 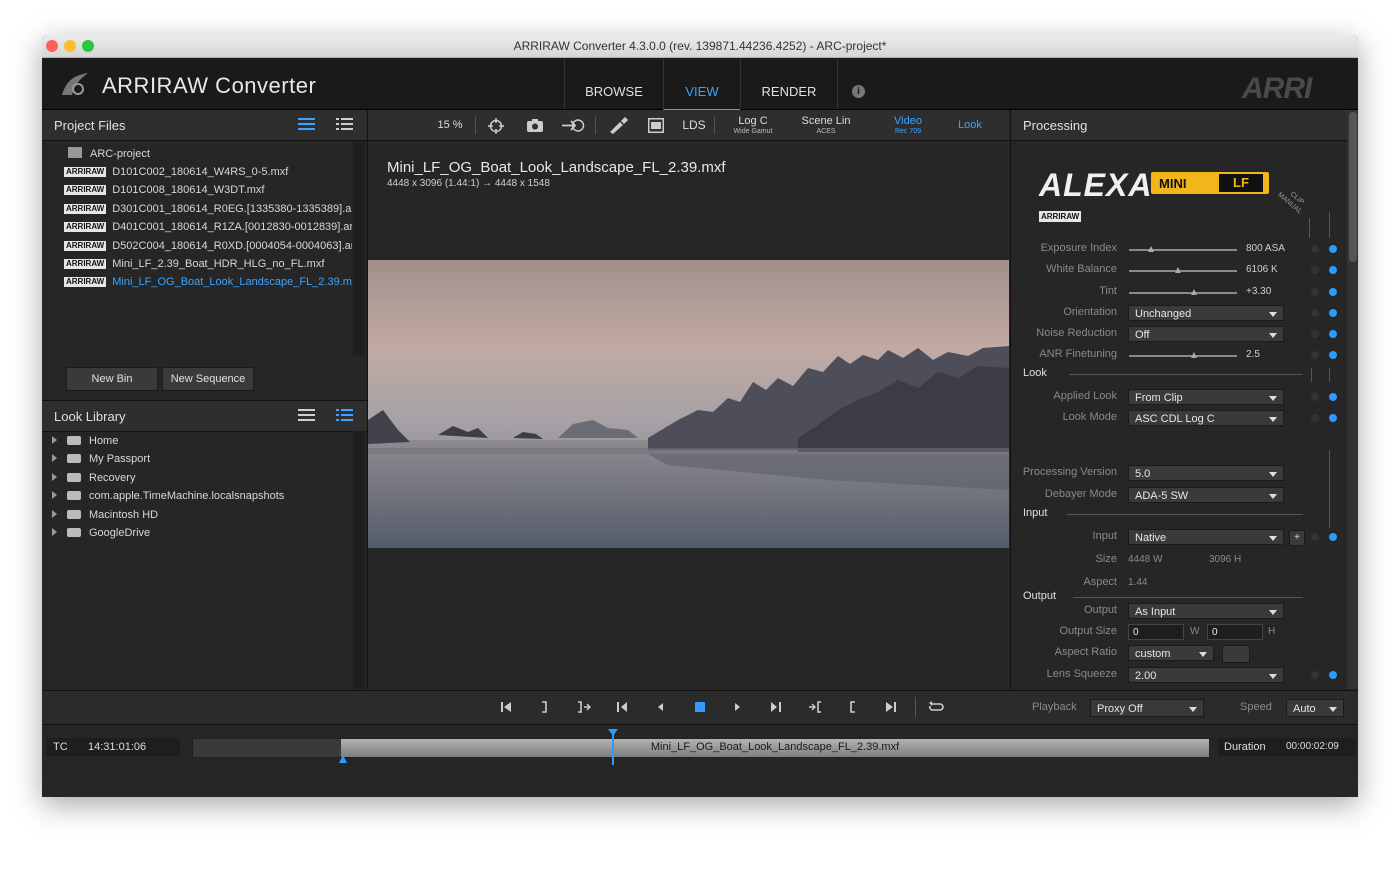 What do you see at coordinates (1315, 249) in the screenshot?
I see `exposure_index-clip-dot` at bounding box center [1315, 249].